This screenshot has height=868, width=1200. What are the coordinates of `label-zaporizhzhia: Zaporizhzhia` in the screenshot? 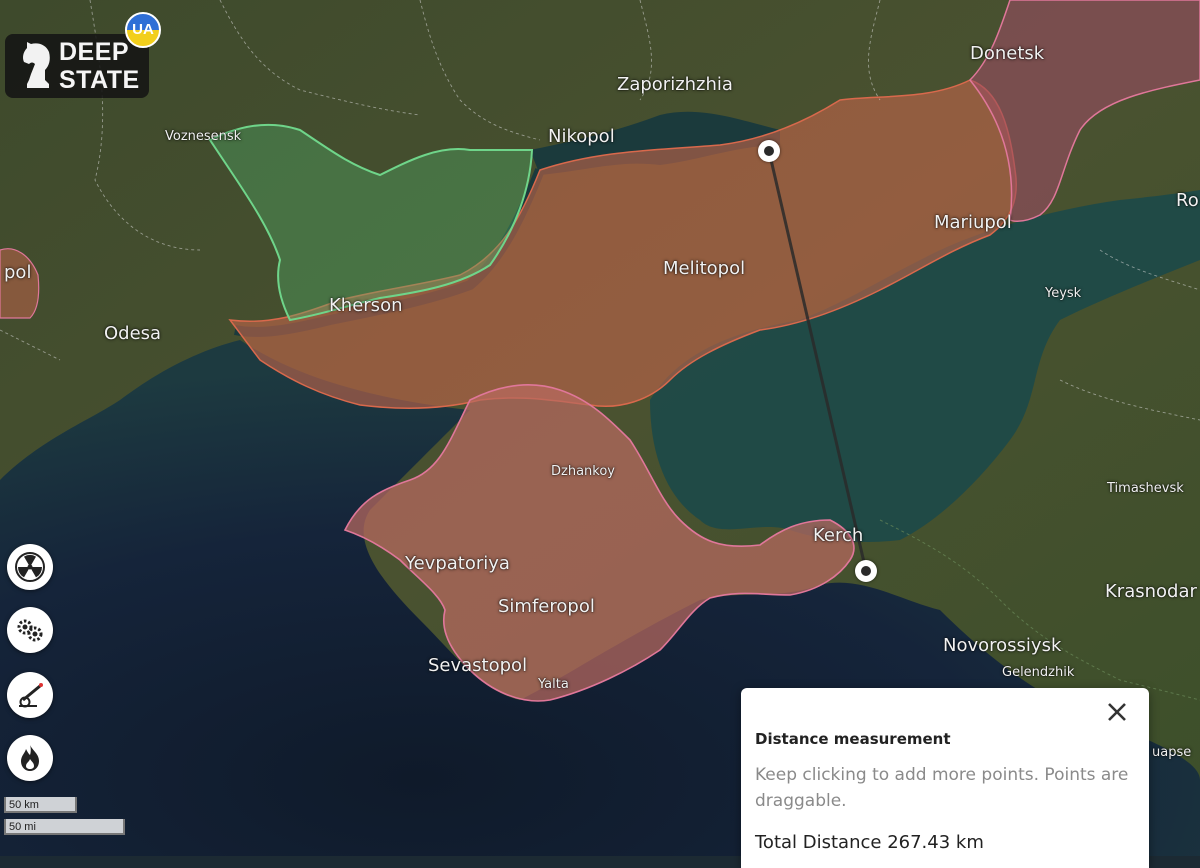 It's located at (675, 84).